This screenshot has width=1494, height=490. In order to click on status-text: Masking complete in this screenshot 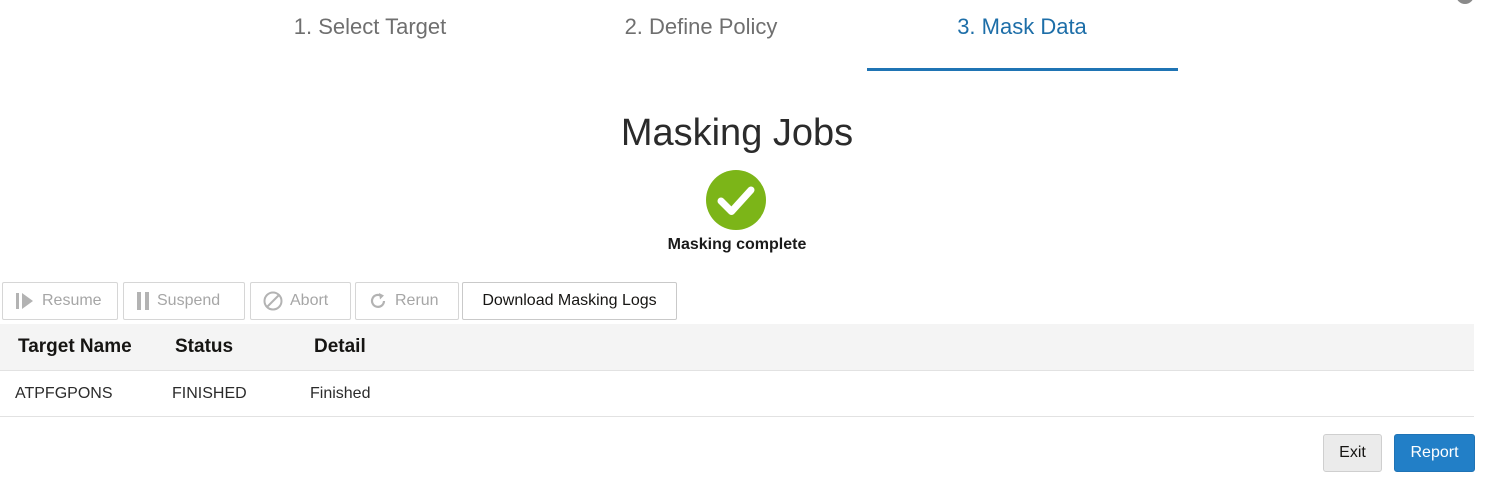, I will do `click(737, 244)`.